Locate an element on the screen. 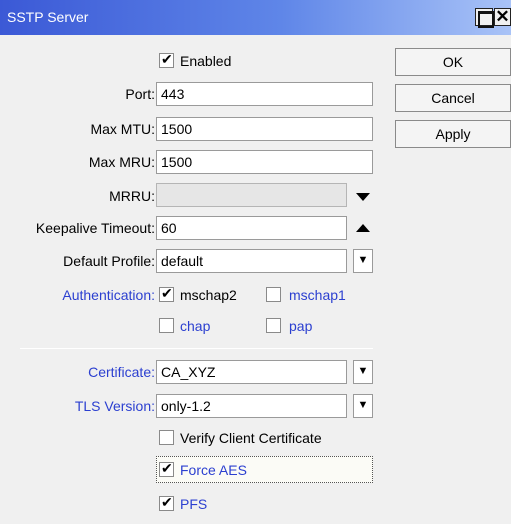 The image size is (511, 524). chap-checkbox is located at coordinates (166, 325).